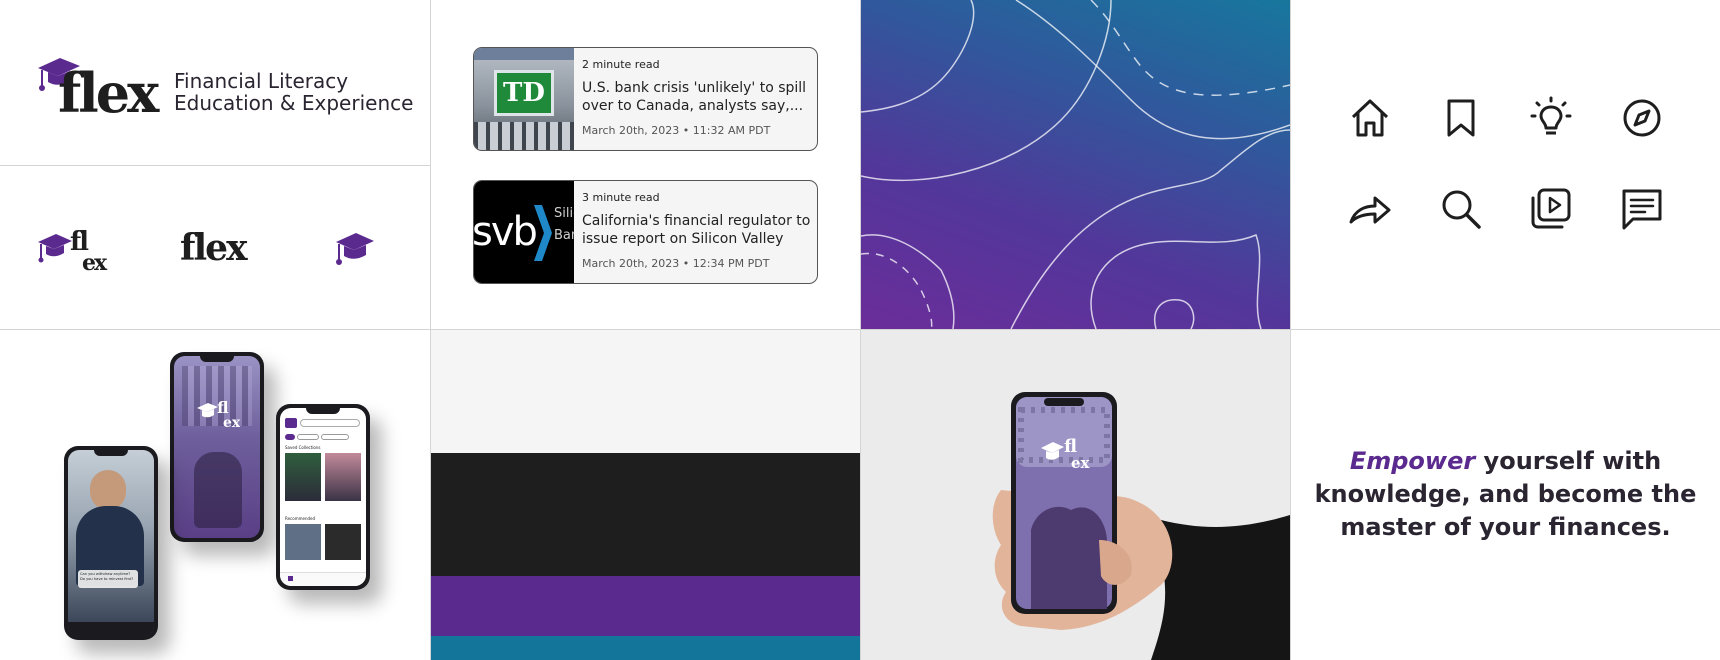 The image size is (1720, 660). Describe the element at coordinates (1461, 209) in the screenshot. I see `search-icon` at that location.